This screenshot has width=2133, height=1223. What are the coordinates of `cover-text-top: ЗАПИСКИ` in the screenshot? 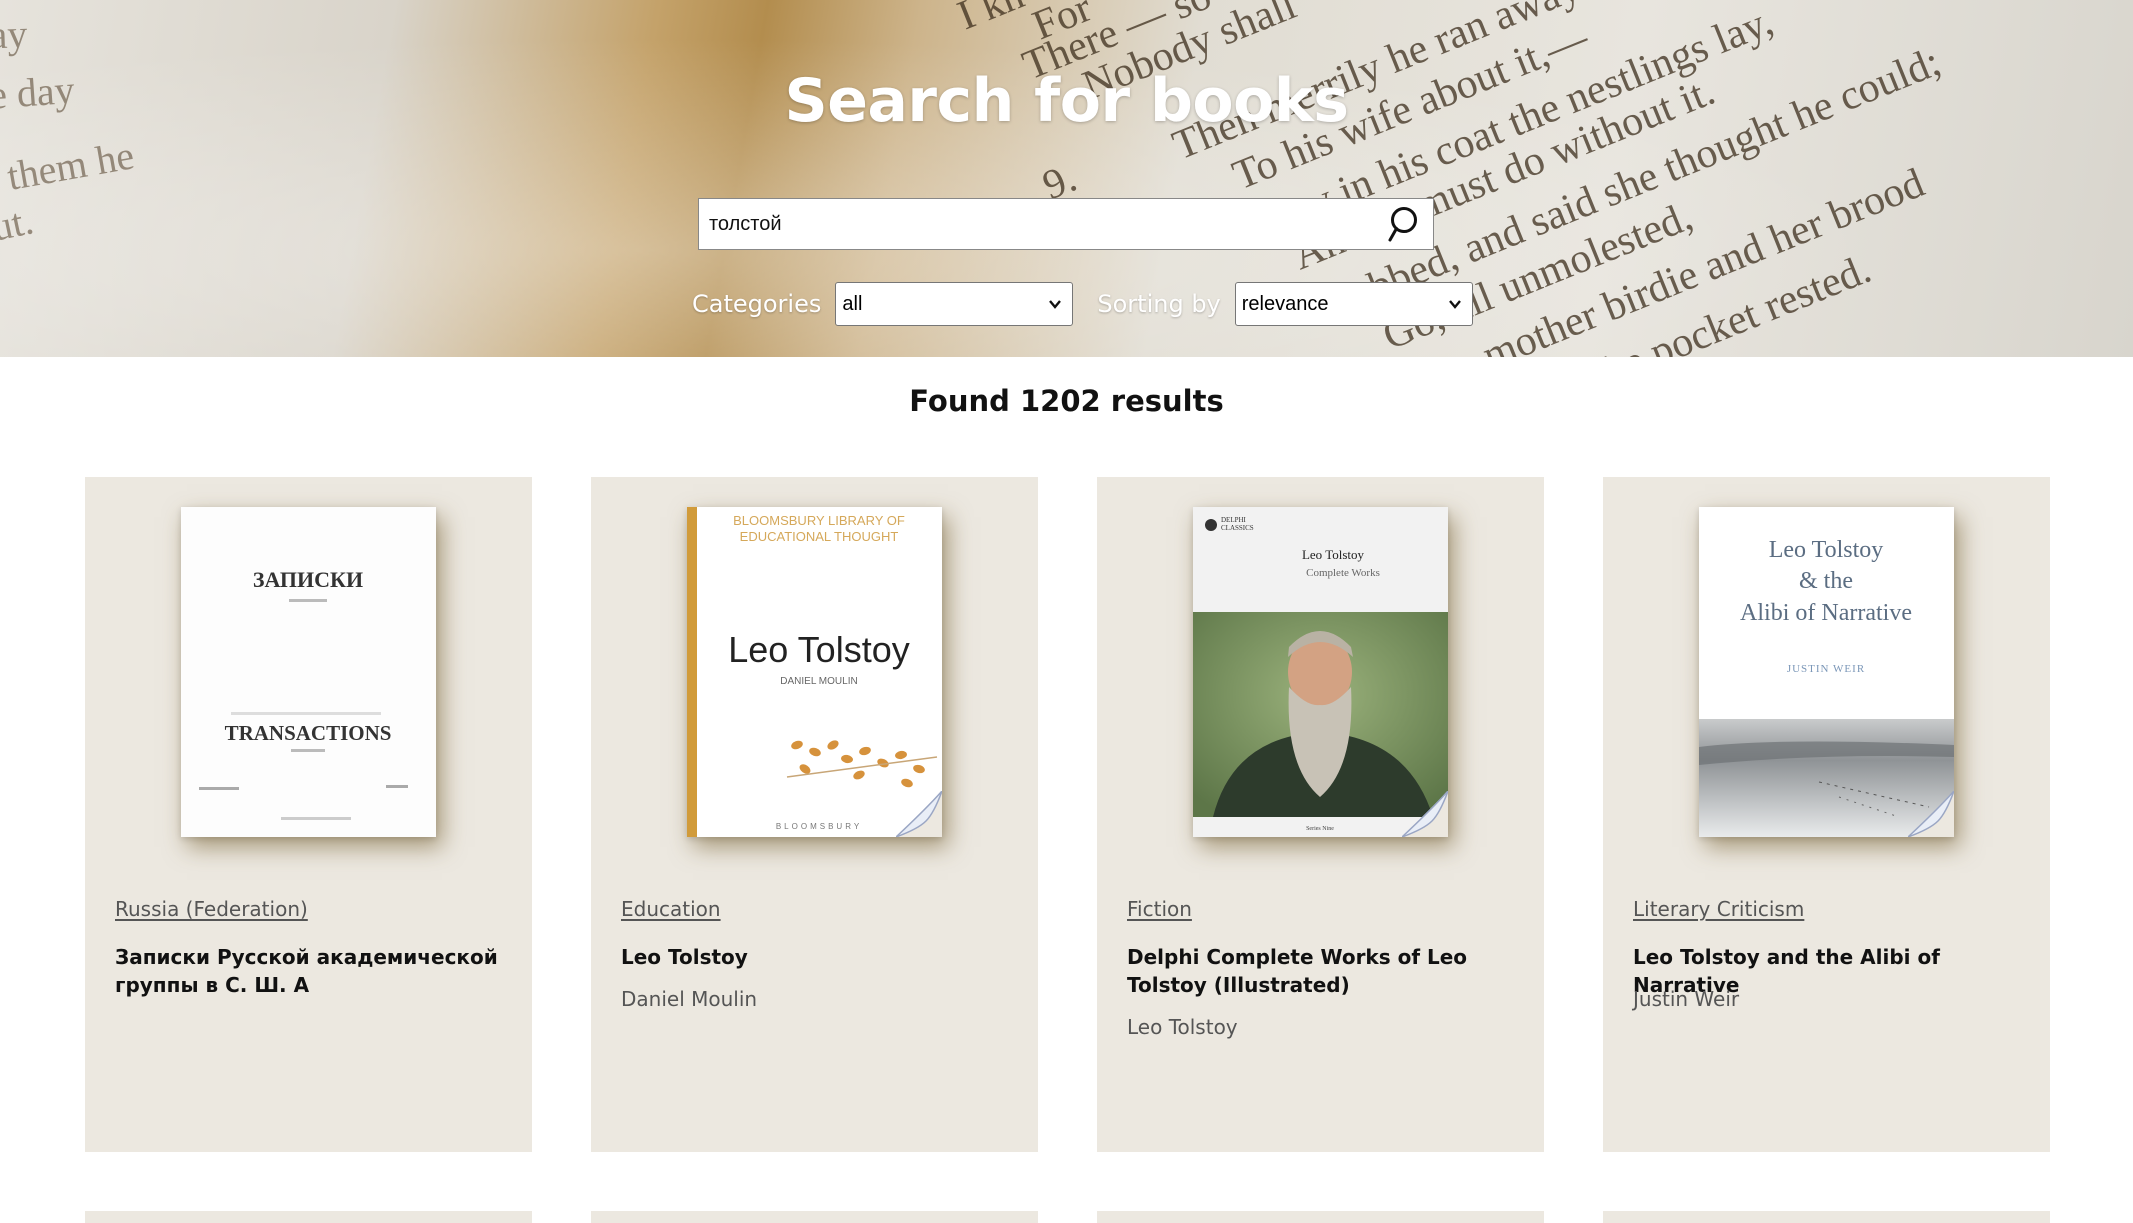 It's located at (308, 579).